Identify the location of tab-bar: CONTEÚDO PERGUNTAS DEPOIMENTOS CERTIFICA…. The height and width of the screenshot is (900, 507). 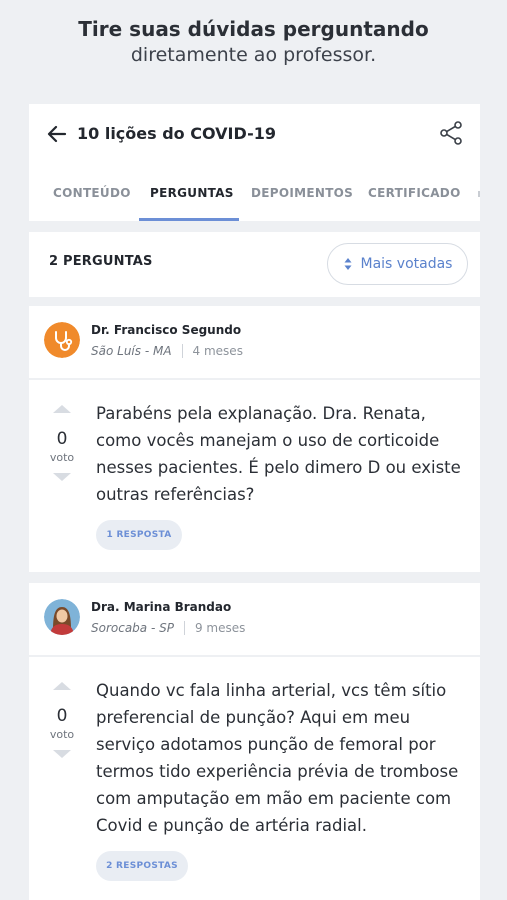
(254, 197).